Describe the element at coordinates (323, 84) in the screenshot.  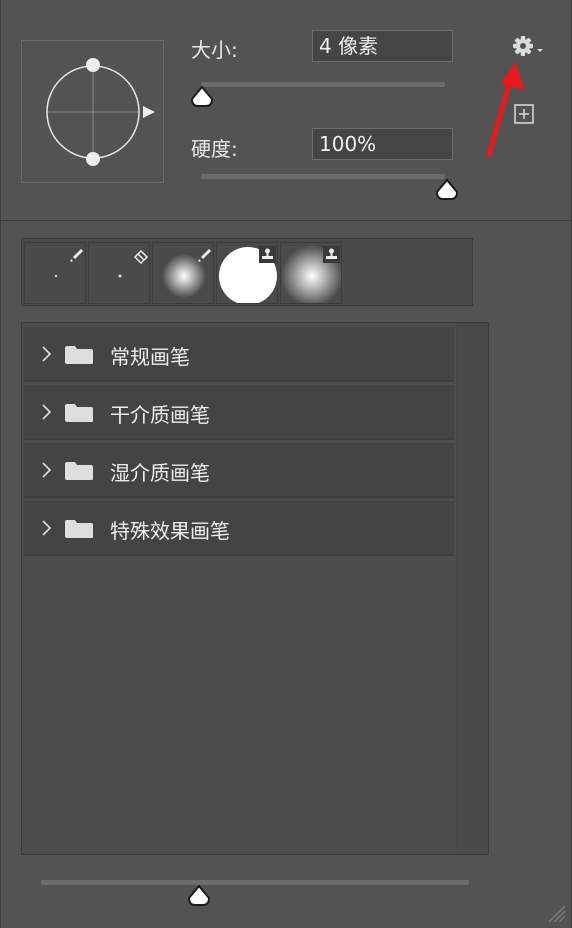
I see `size-slider-track` at that location.